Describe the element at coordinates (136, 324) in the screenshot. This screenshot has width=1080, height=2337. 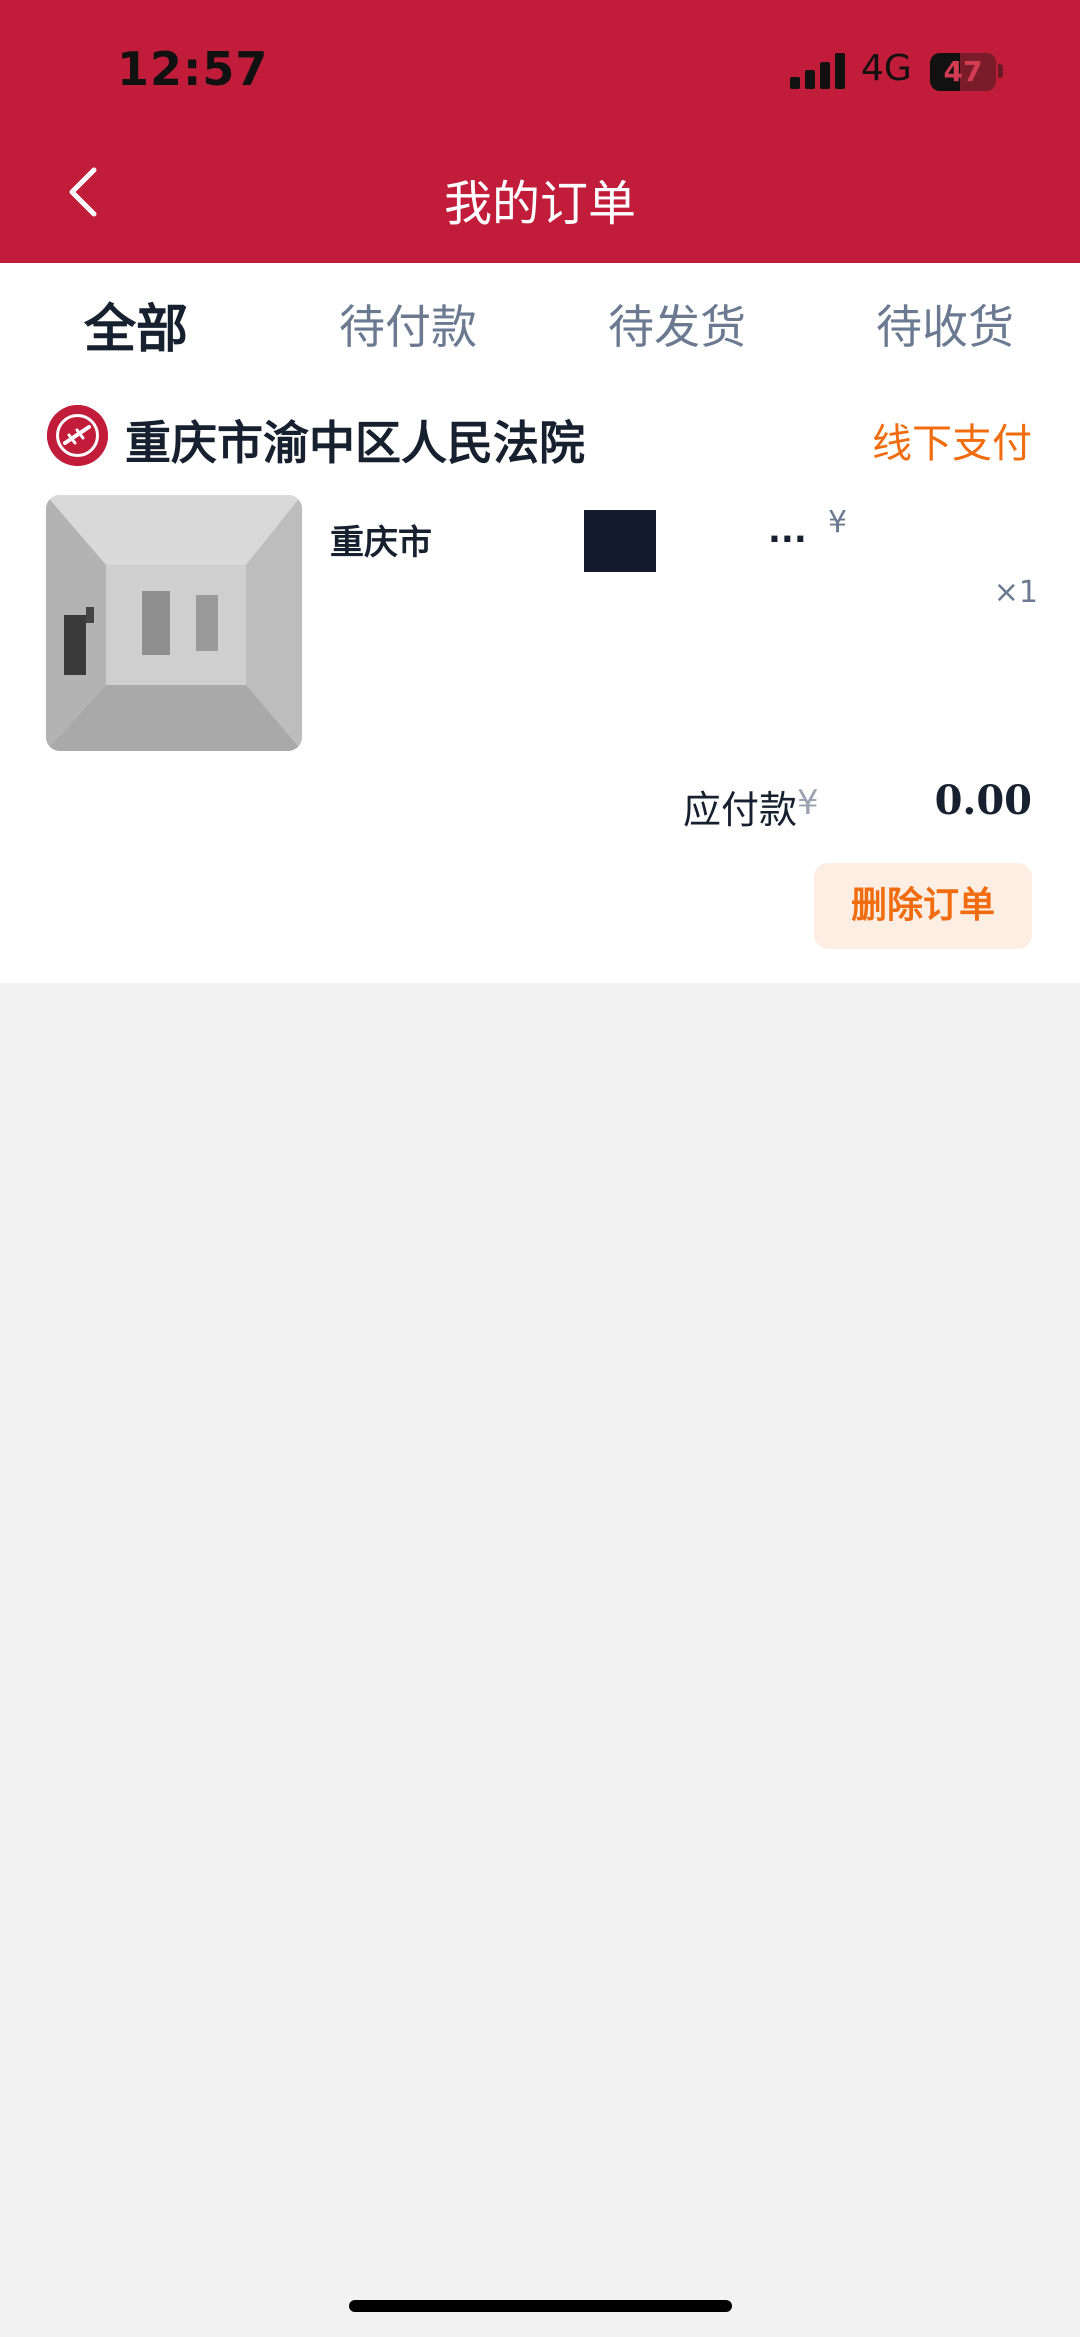
I see `tab-all: 全部` at that location.